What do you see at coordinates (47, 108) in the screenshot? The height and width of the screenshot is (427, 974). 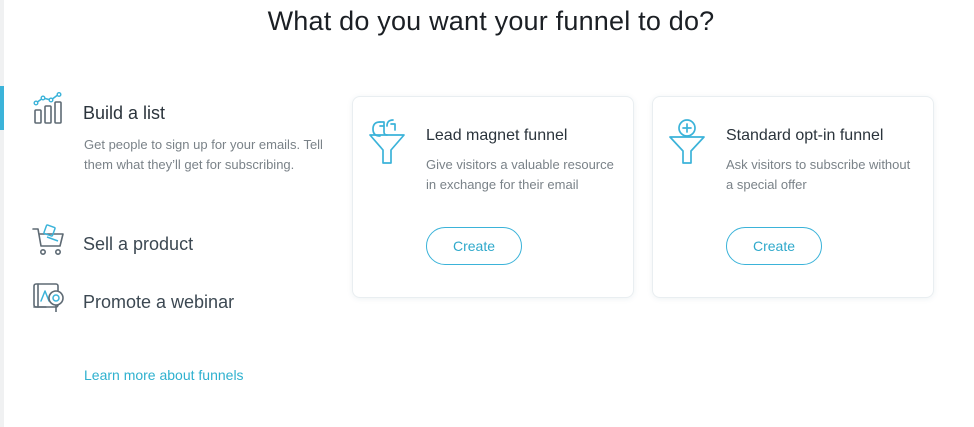 I see `bar-chart-growth-icon` at bounding box center [47, 108].